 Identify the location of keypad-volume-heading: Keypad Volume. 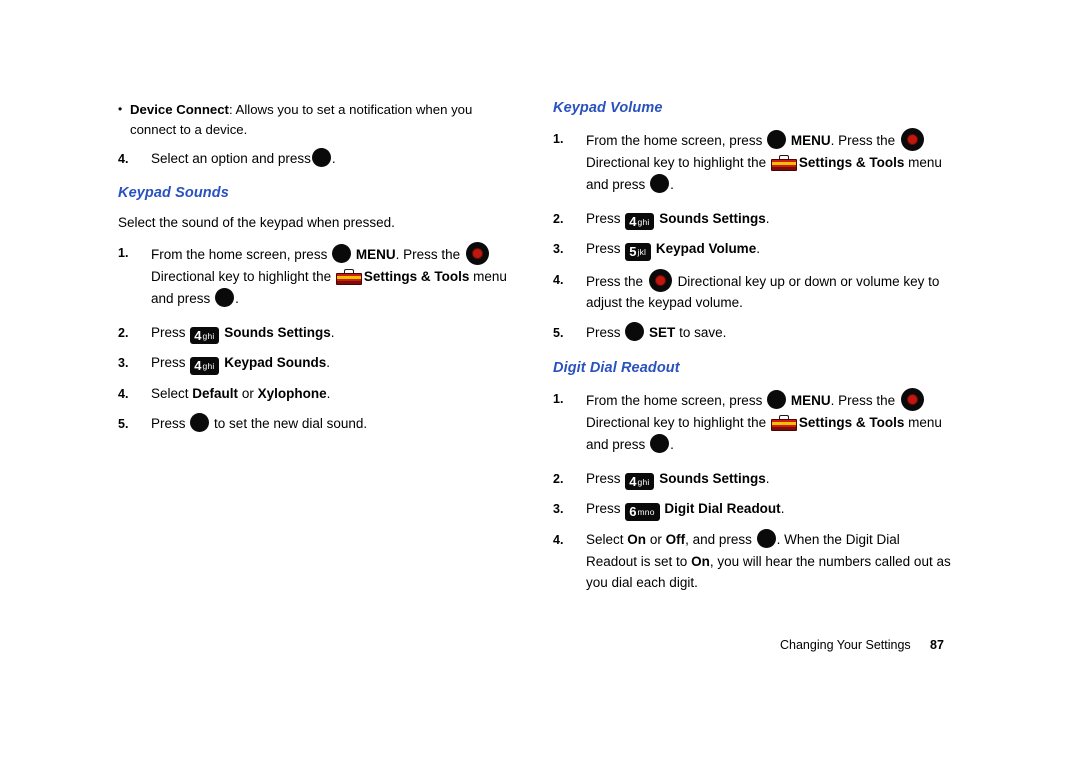
(608, 108).